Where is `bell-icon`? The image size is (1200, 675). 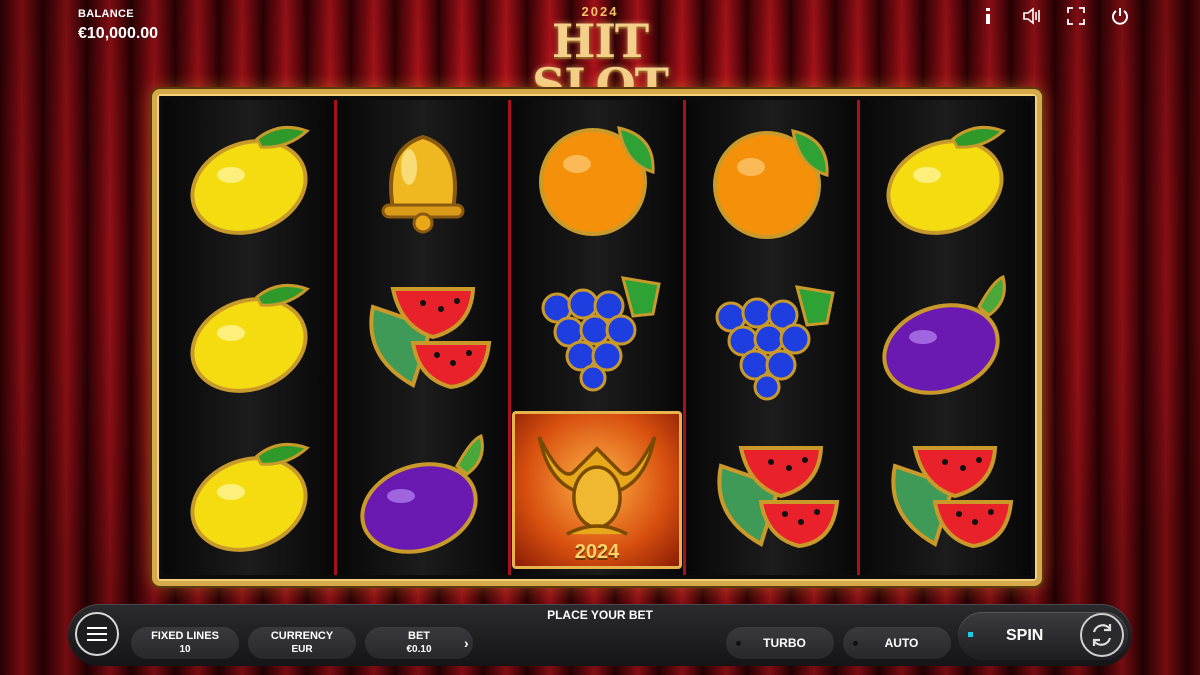
bell-icon is located at coordinates (423, 184).